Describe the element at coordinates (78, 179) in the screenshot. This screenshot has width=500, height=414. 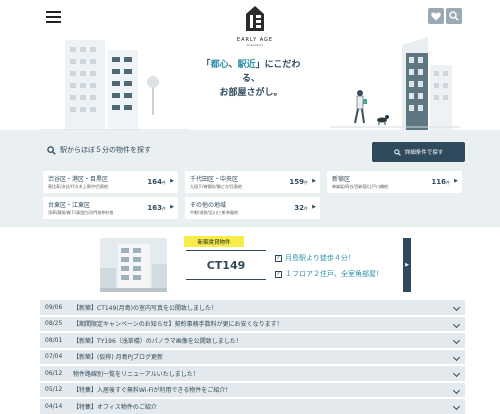
I see `area-name: 渋谷区・港区・目黒区` at that location.